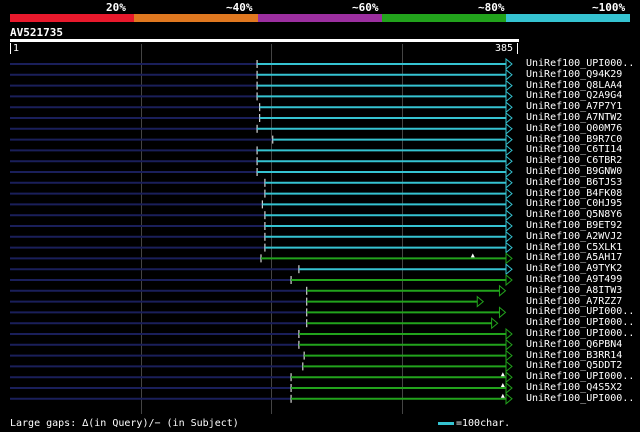  What do you see at coordinates (574, 214) in the screenshot?
I see `hit-label: UniRef100_Q5N8Y6` at bounding box center [574, 214].